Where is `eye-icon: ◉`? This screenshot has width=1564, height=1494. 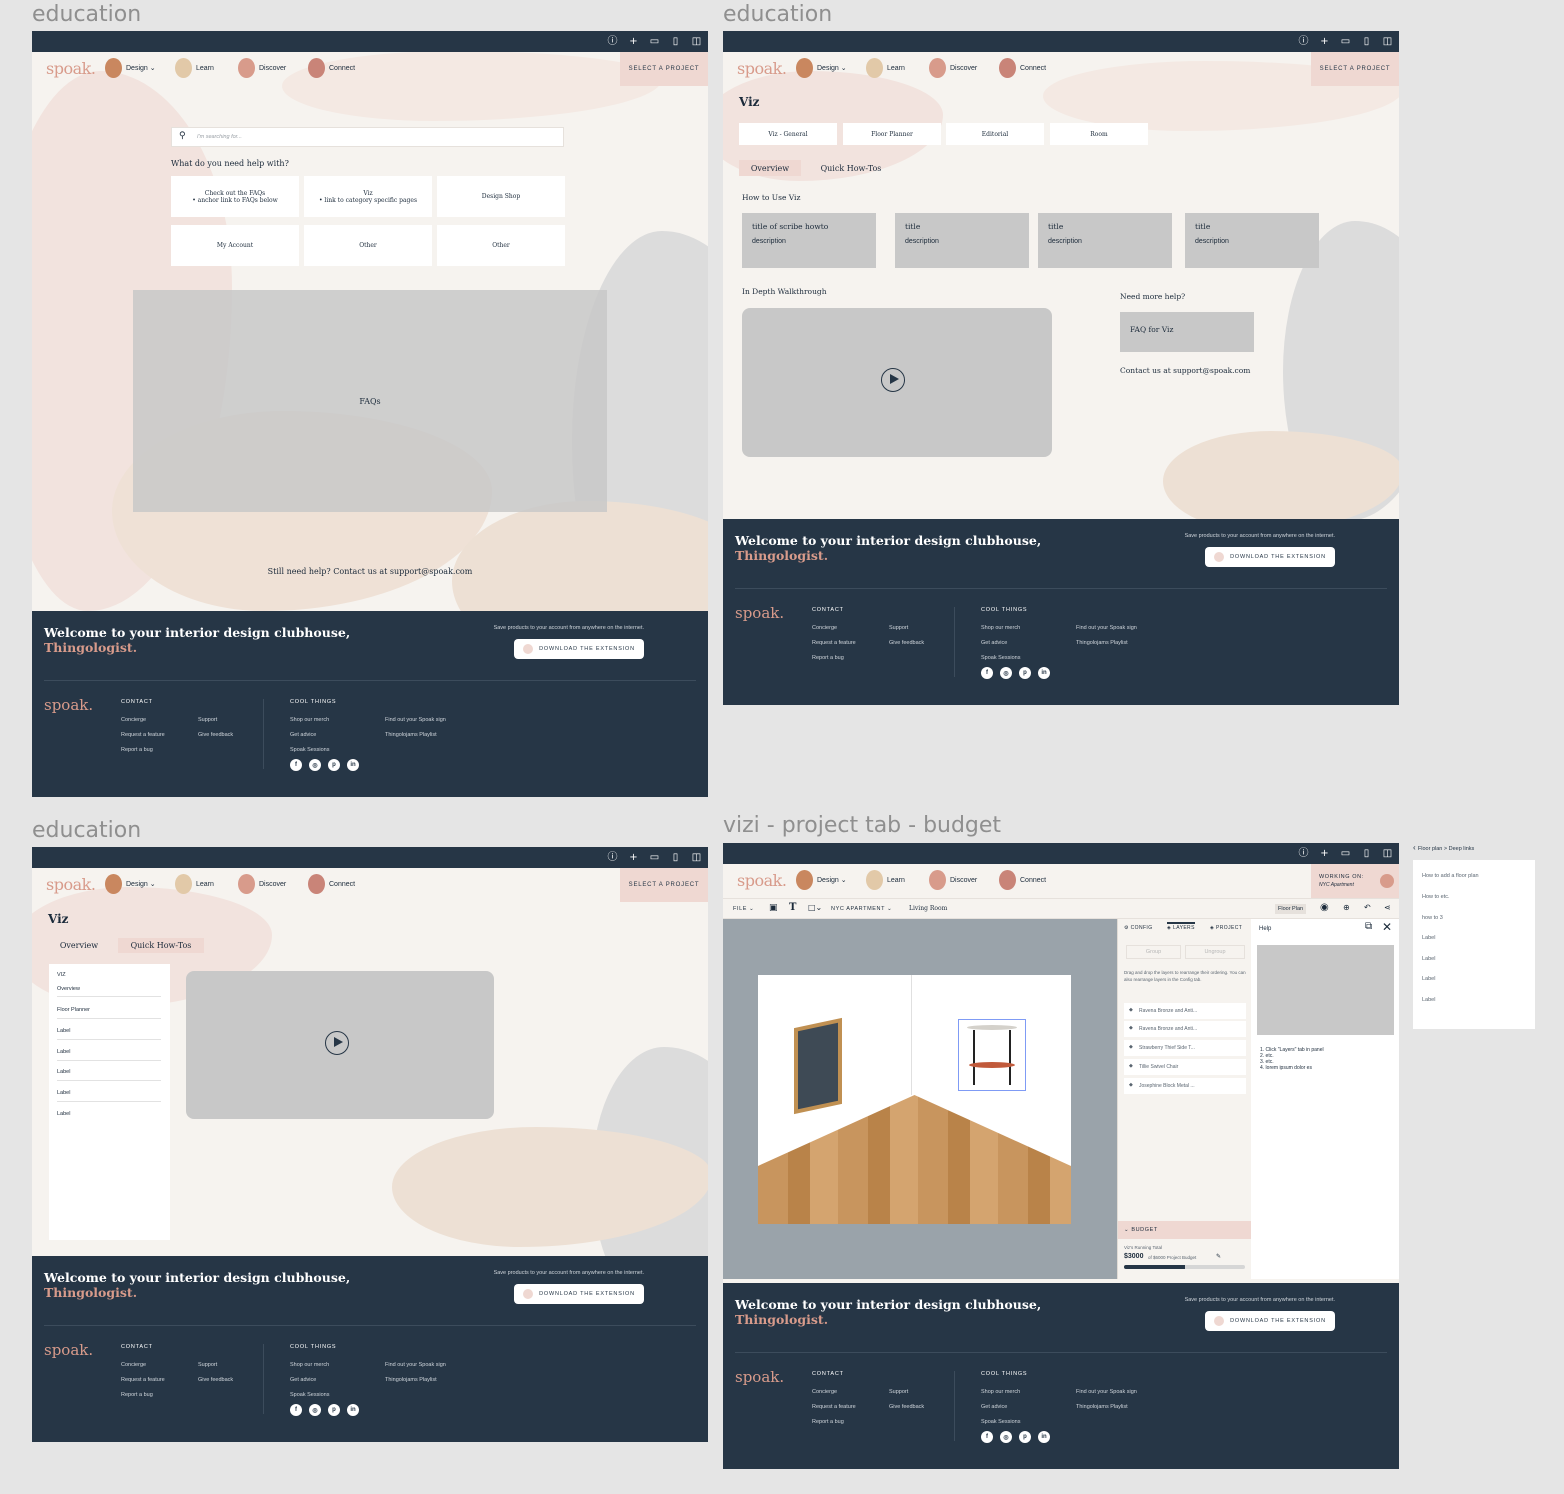 eye-icon: ◉ is located at coordinates (1324, 907).